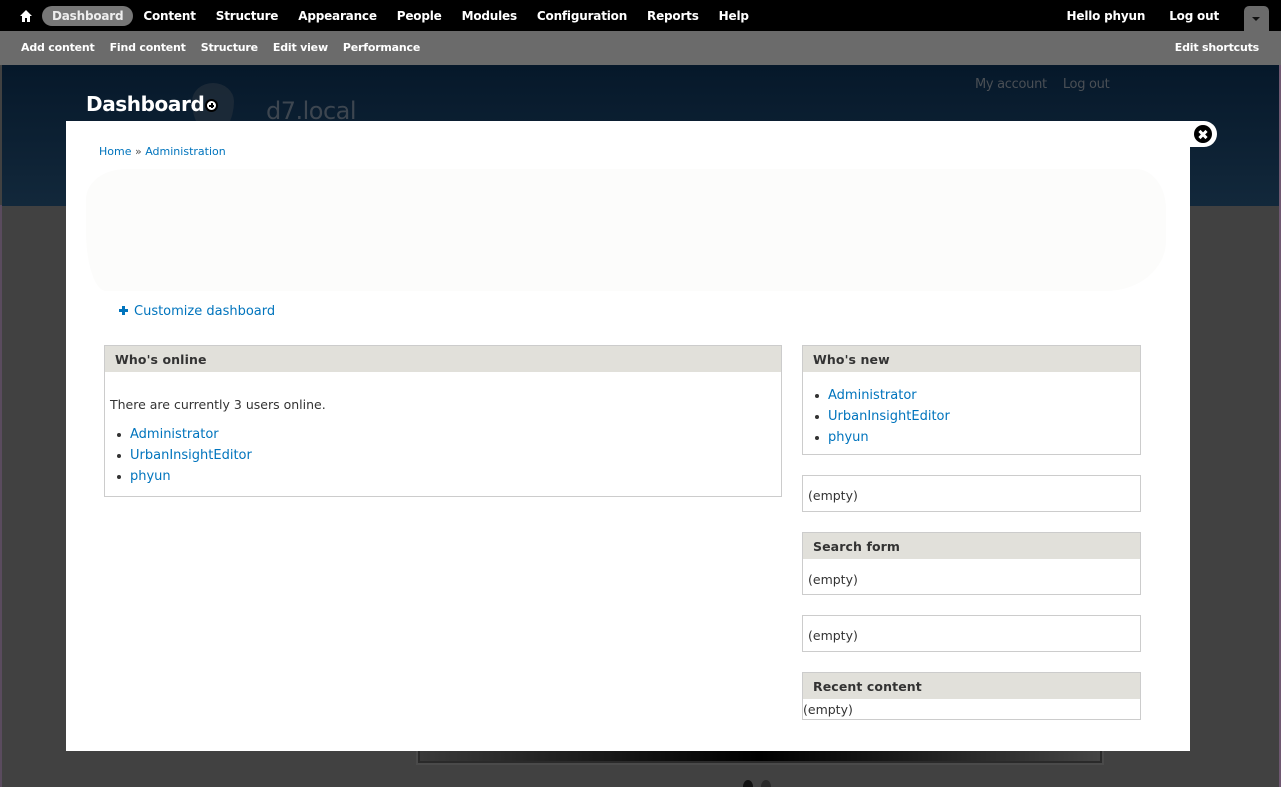  I want to click on user-greeting-link: Hello phyun, so click(1106, 16).